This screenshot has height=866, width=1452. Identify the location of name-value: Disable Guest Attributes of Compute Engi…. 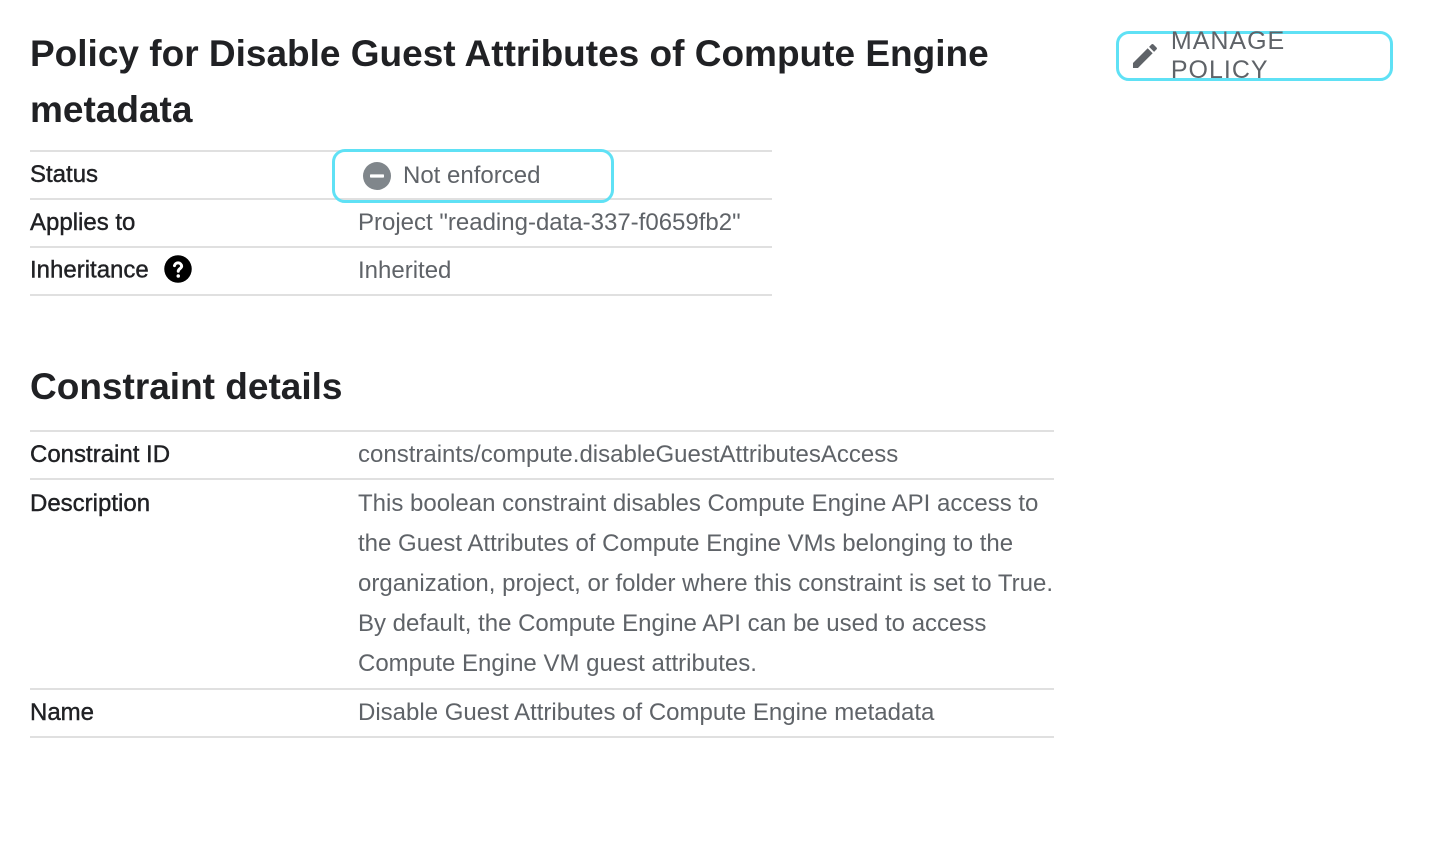
(706, 713).